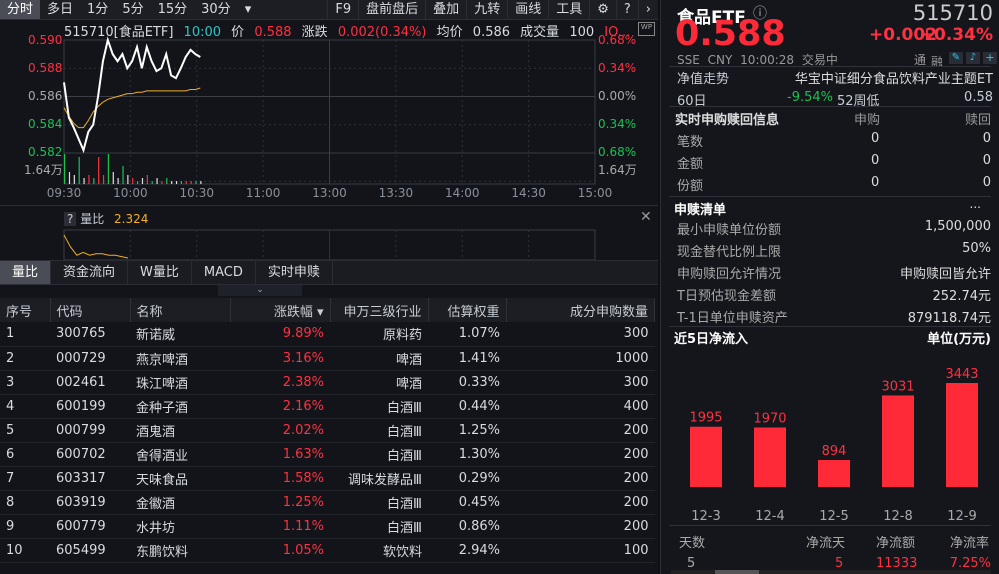  What do you see at coordinates (770, 516) in the screenshot?
I see `inflow-date-label: 12-4` at bounding box center [770, 516].